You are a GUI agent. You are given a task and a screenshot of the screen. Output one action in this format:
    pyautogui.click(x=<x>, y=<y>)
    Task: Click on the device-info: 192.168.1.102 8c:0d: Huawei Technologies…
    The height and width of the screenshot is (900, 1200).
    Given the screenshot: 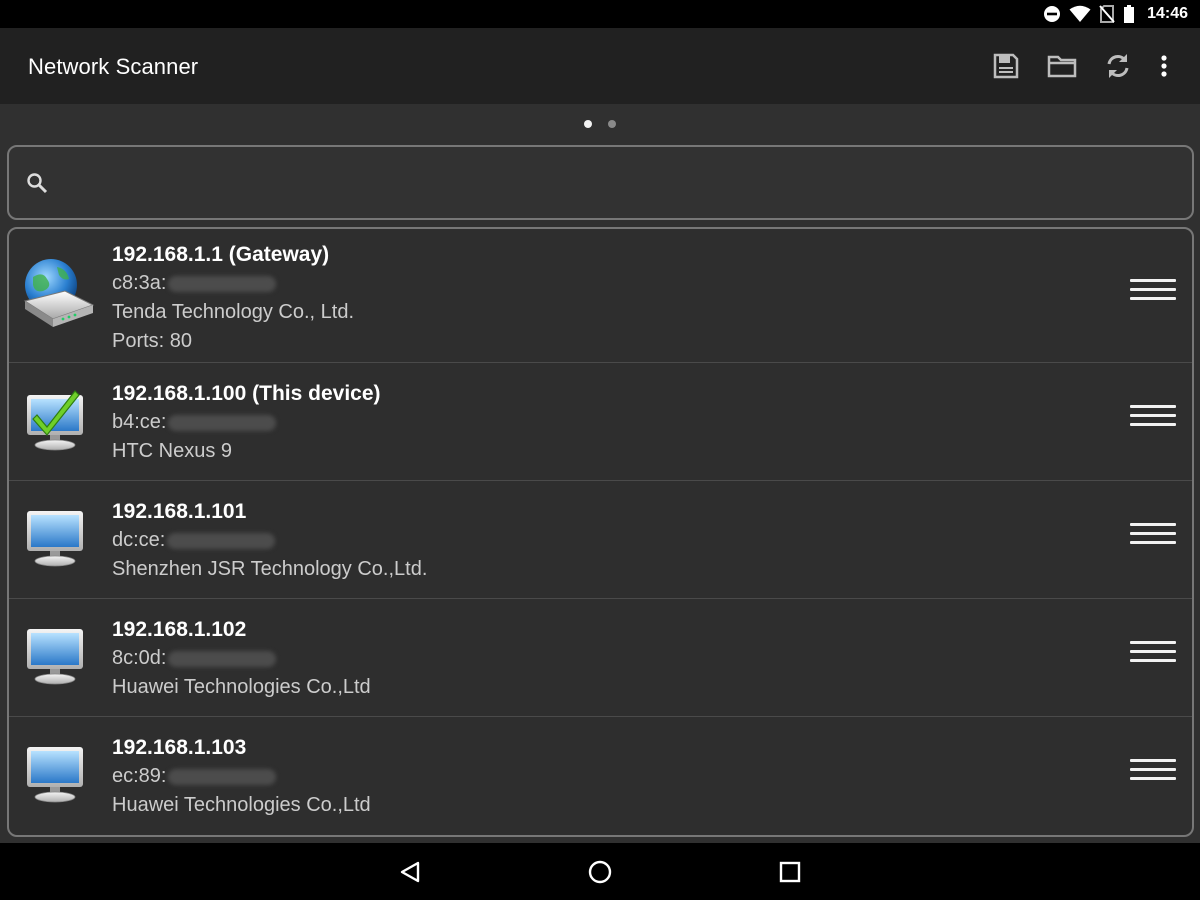 What is the action you would take?
    pyautogui.click(x=241, y=658)
    